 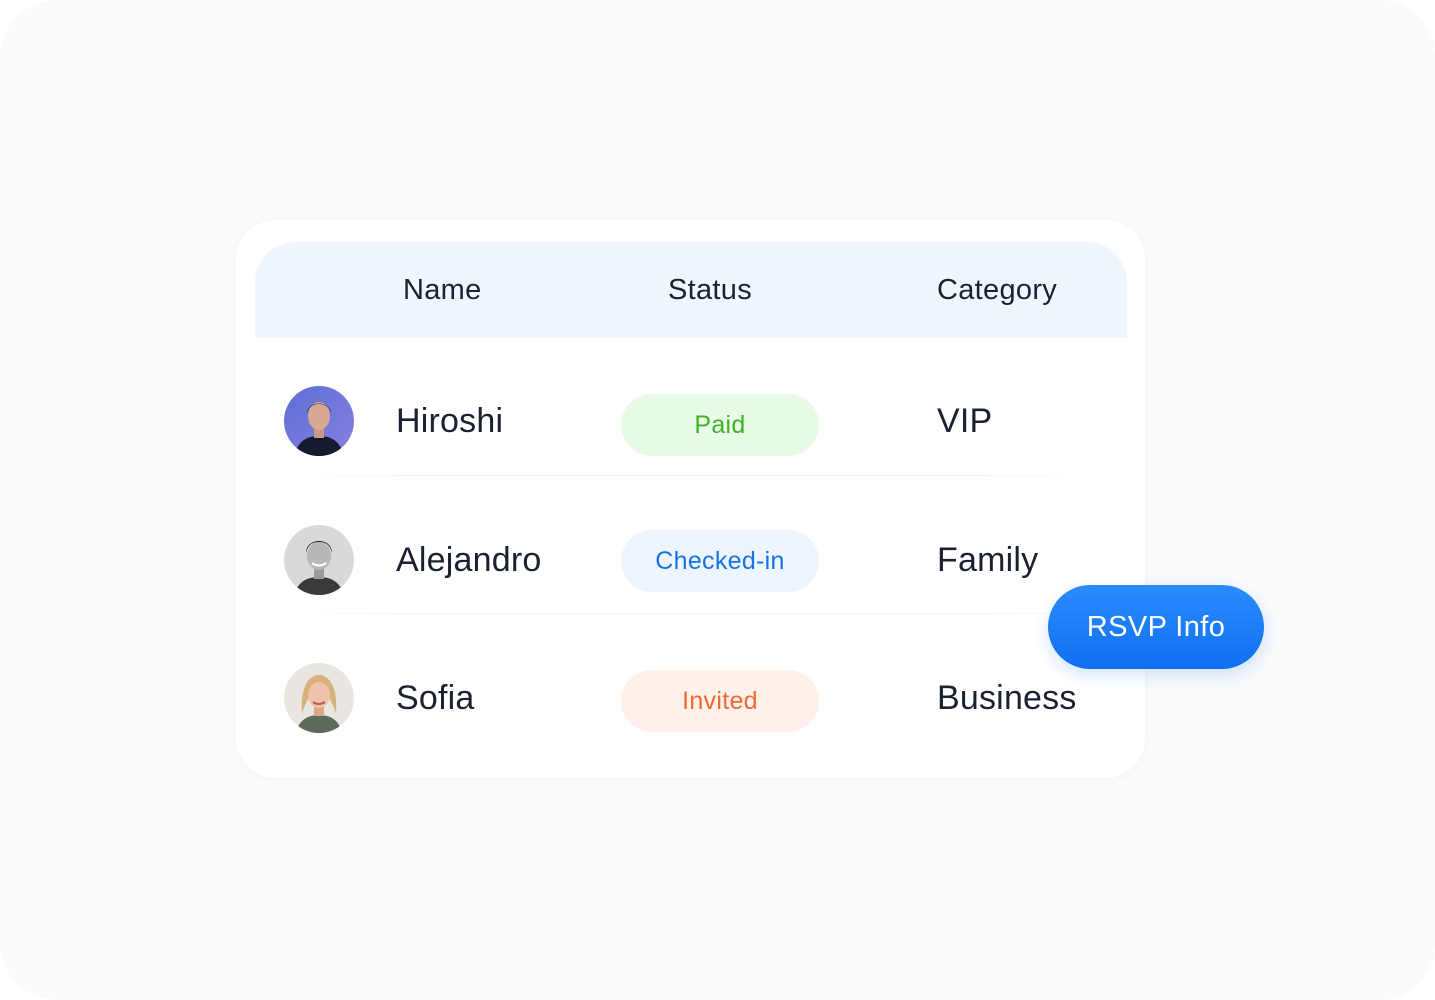 I want to click on status-badge-checked-in: Checked-in, so click(x=720, y=561).